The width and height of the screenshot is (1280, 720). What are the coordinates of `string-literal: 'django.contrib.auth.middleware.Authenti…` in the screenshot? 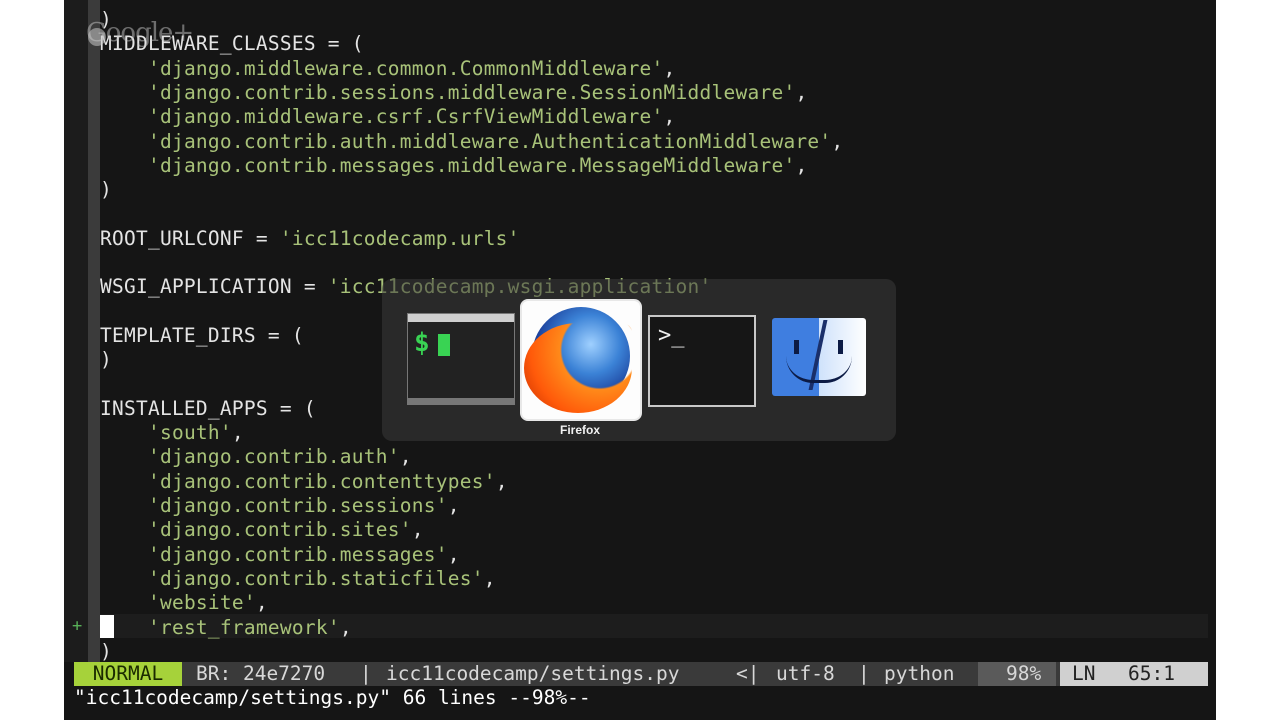 It's located at (489, 141).